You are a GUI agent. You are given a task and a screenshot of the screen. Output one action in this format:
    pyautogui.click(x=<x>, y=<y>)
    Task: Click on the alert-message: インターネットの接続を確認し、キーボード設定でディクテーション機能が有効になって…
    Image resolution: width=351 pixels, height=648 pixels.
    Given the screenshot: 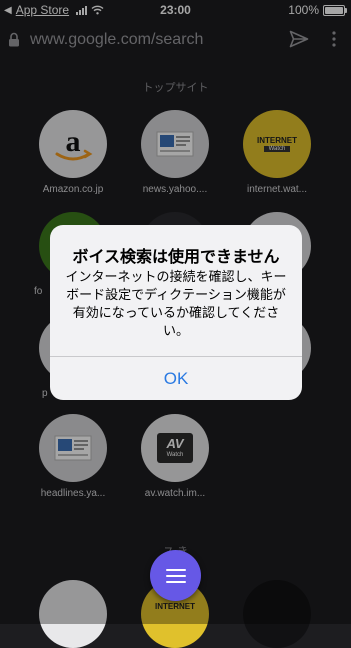 What is the action you would take?
    pyautogui.click(x=176, y=303)
    